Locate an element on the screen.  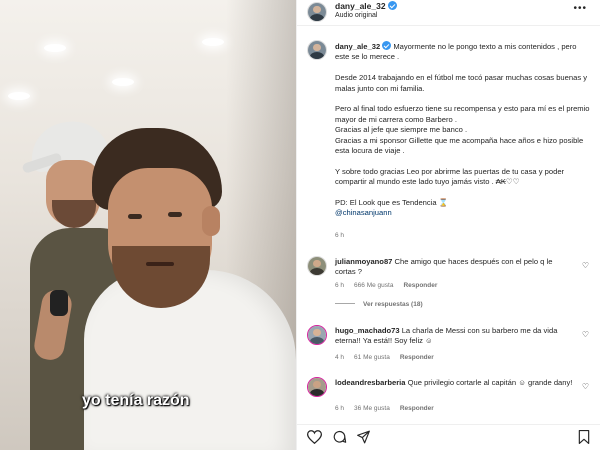
hair-clipper is located at coordinates (59, 303).